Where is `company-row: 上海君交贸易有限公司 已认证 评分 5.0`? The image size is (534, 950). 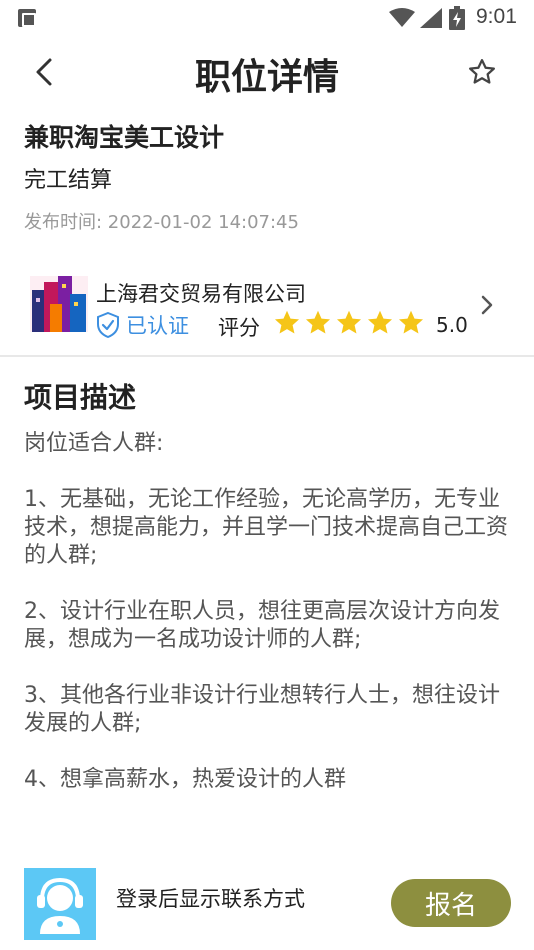
company-row: 上海君交贸易有限公司 已认证 评分 5.0 is located at coordinates (267, 304).